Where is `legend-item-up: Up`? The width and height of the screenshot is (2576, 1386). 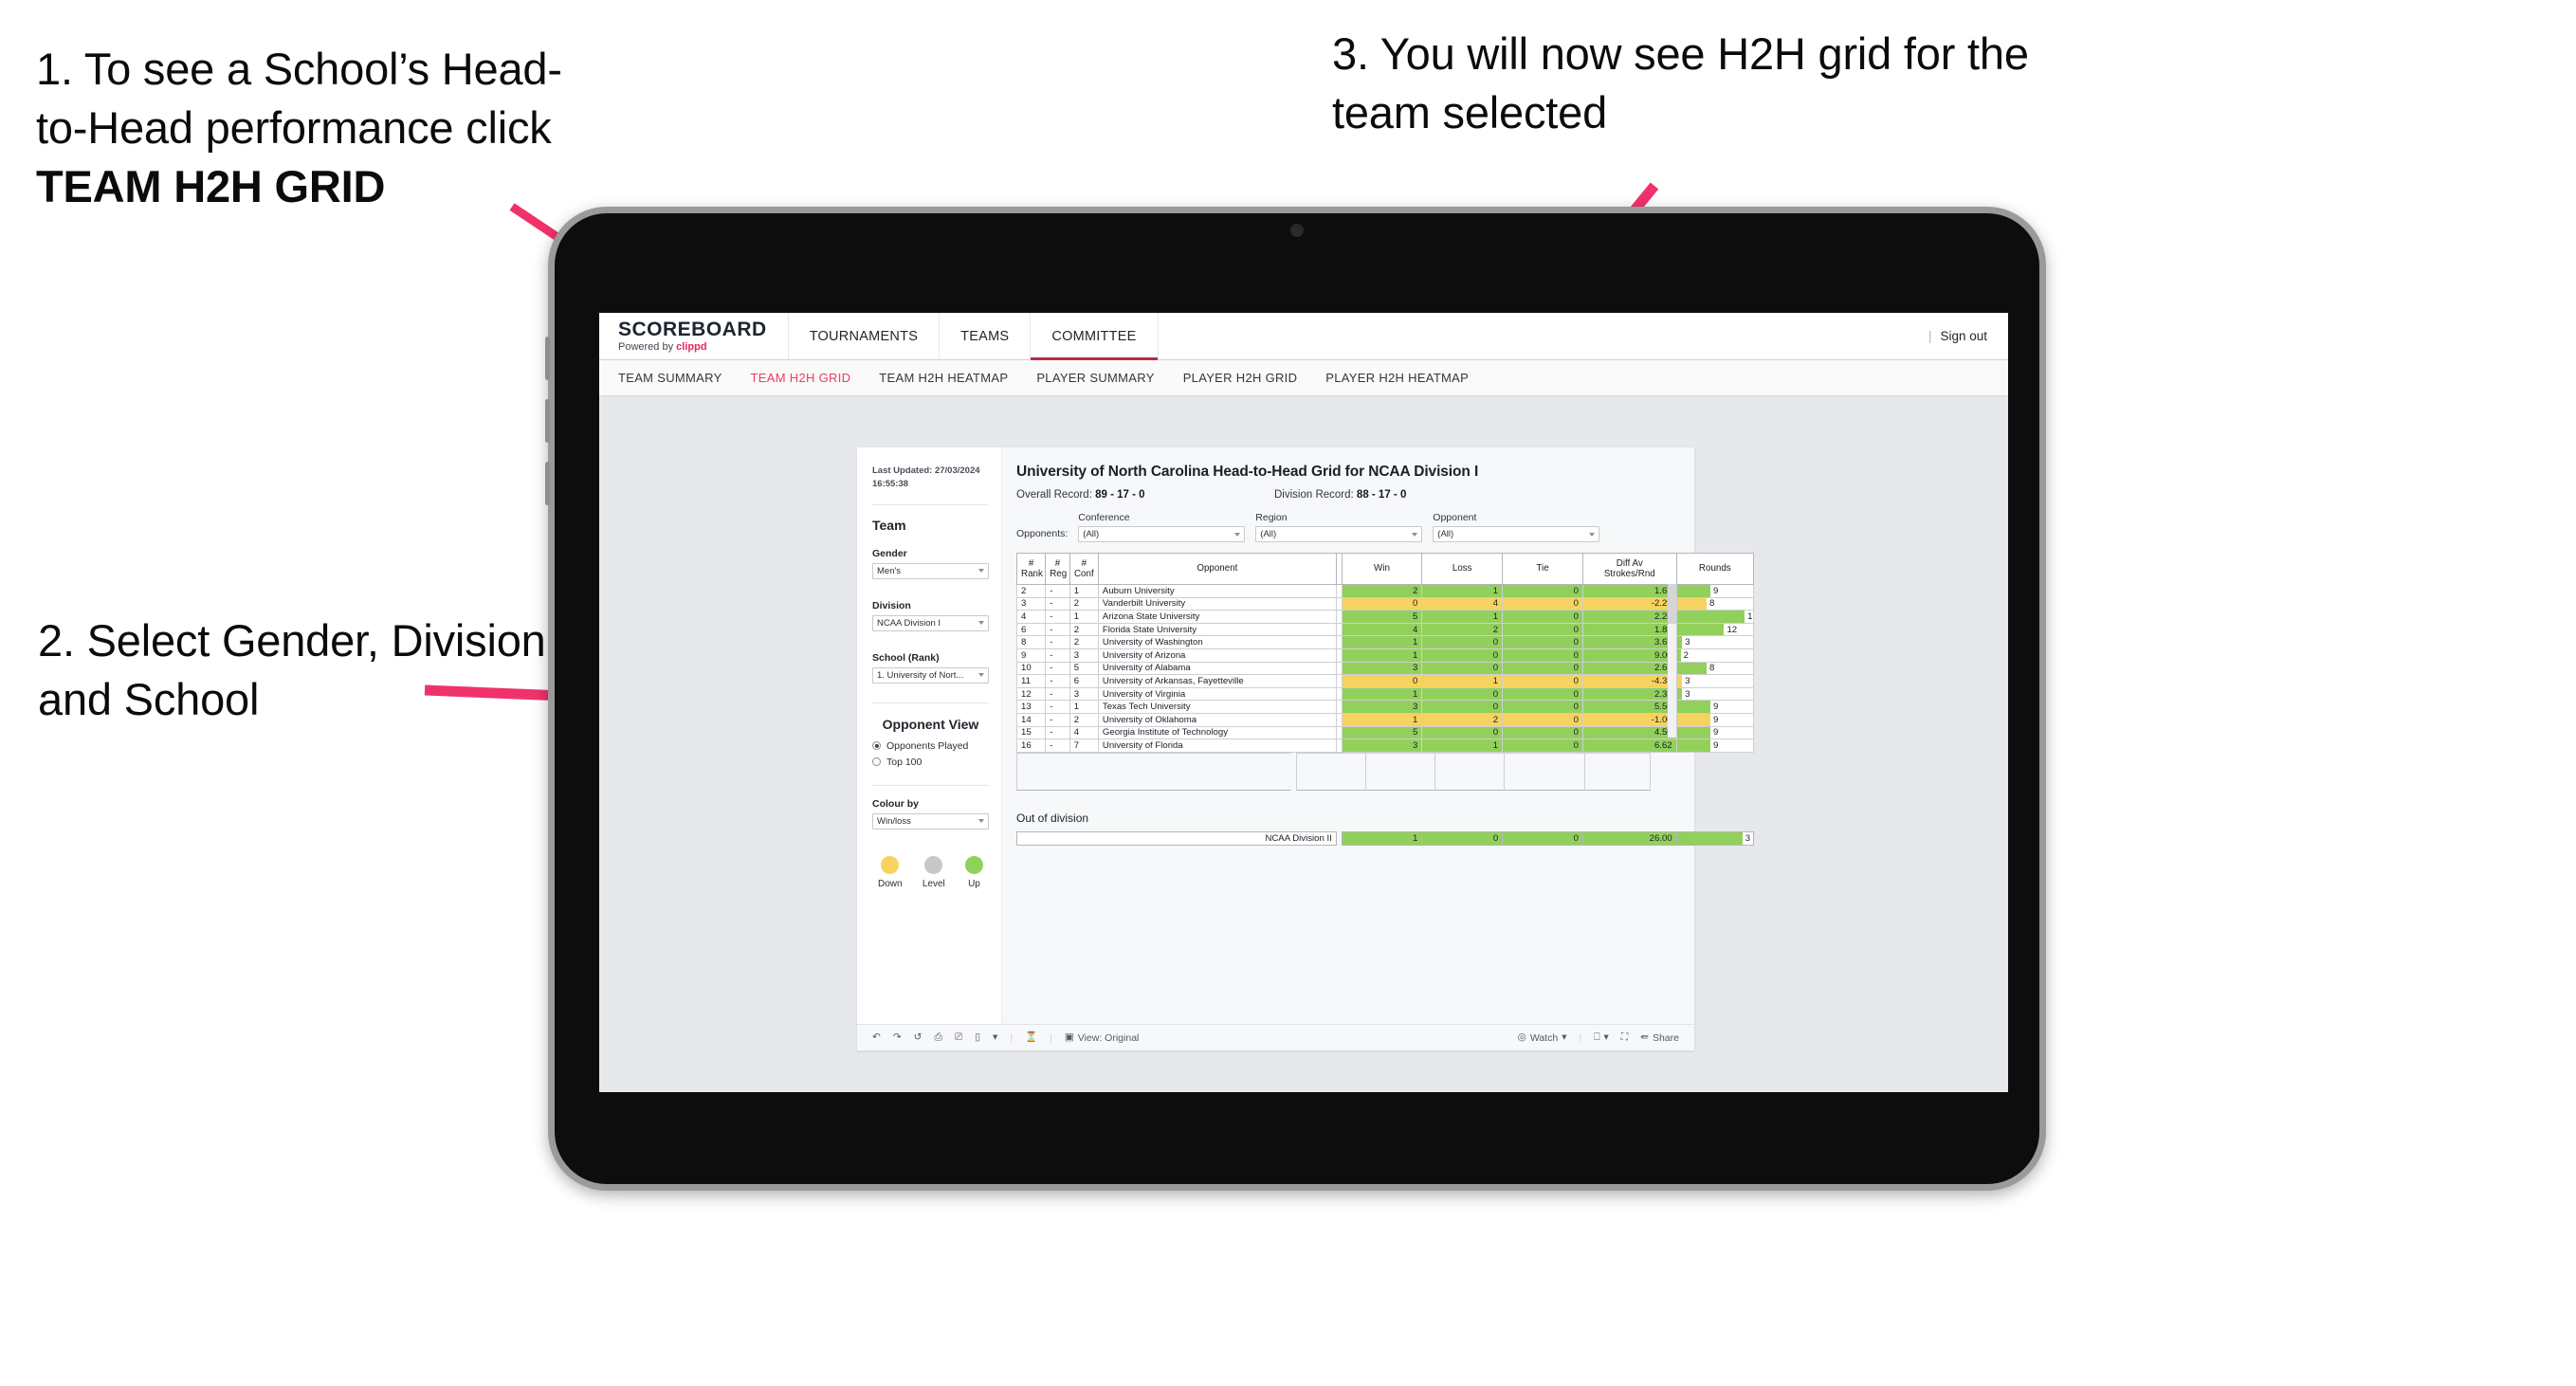 legend-item-up: Up is located at coordinates (973, 872).